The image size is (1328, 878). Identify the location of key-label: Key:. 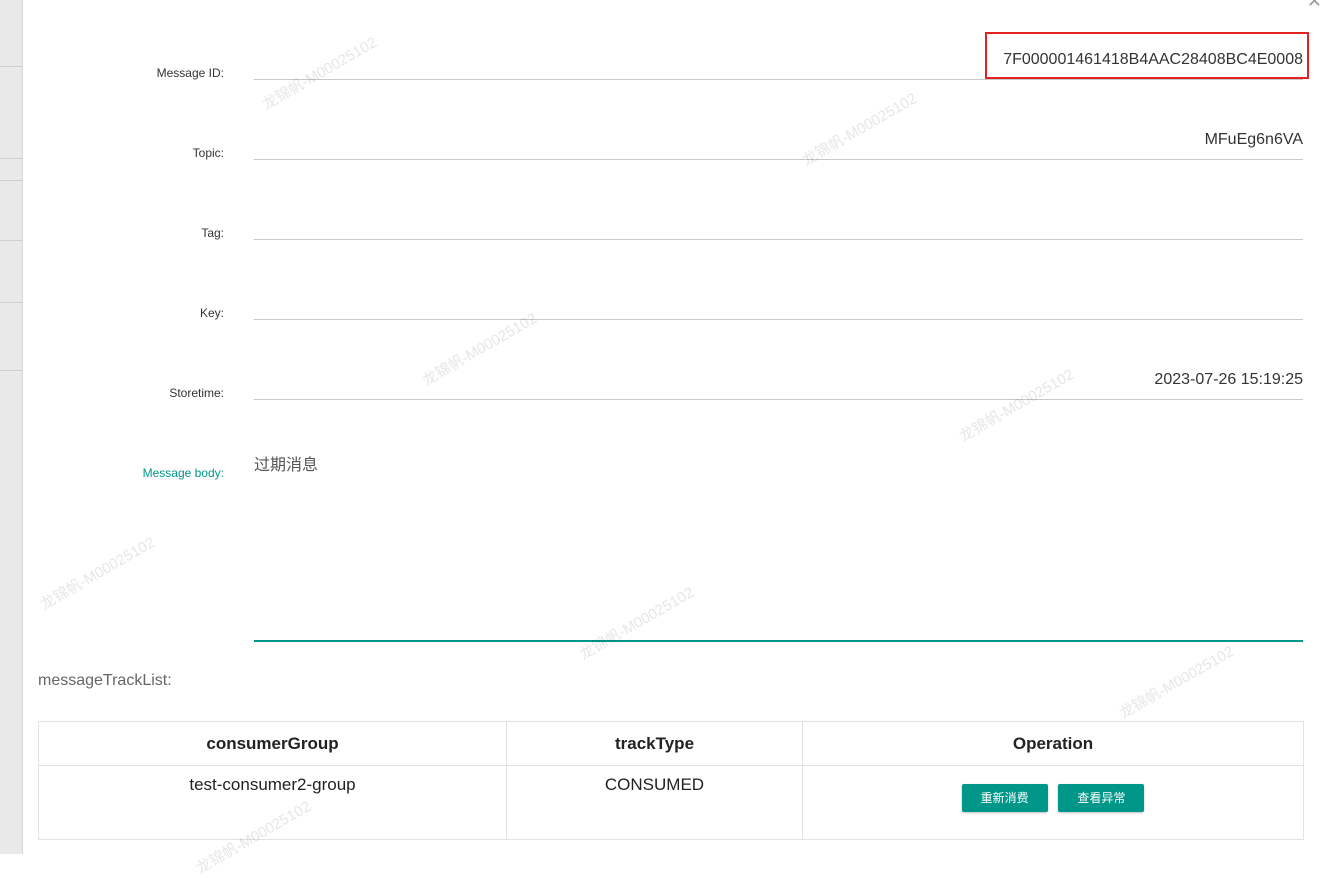
(211, 313).